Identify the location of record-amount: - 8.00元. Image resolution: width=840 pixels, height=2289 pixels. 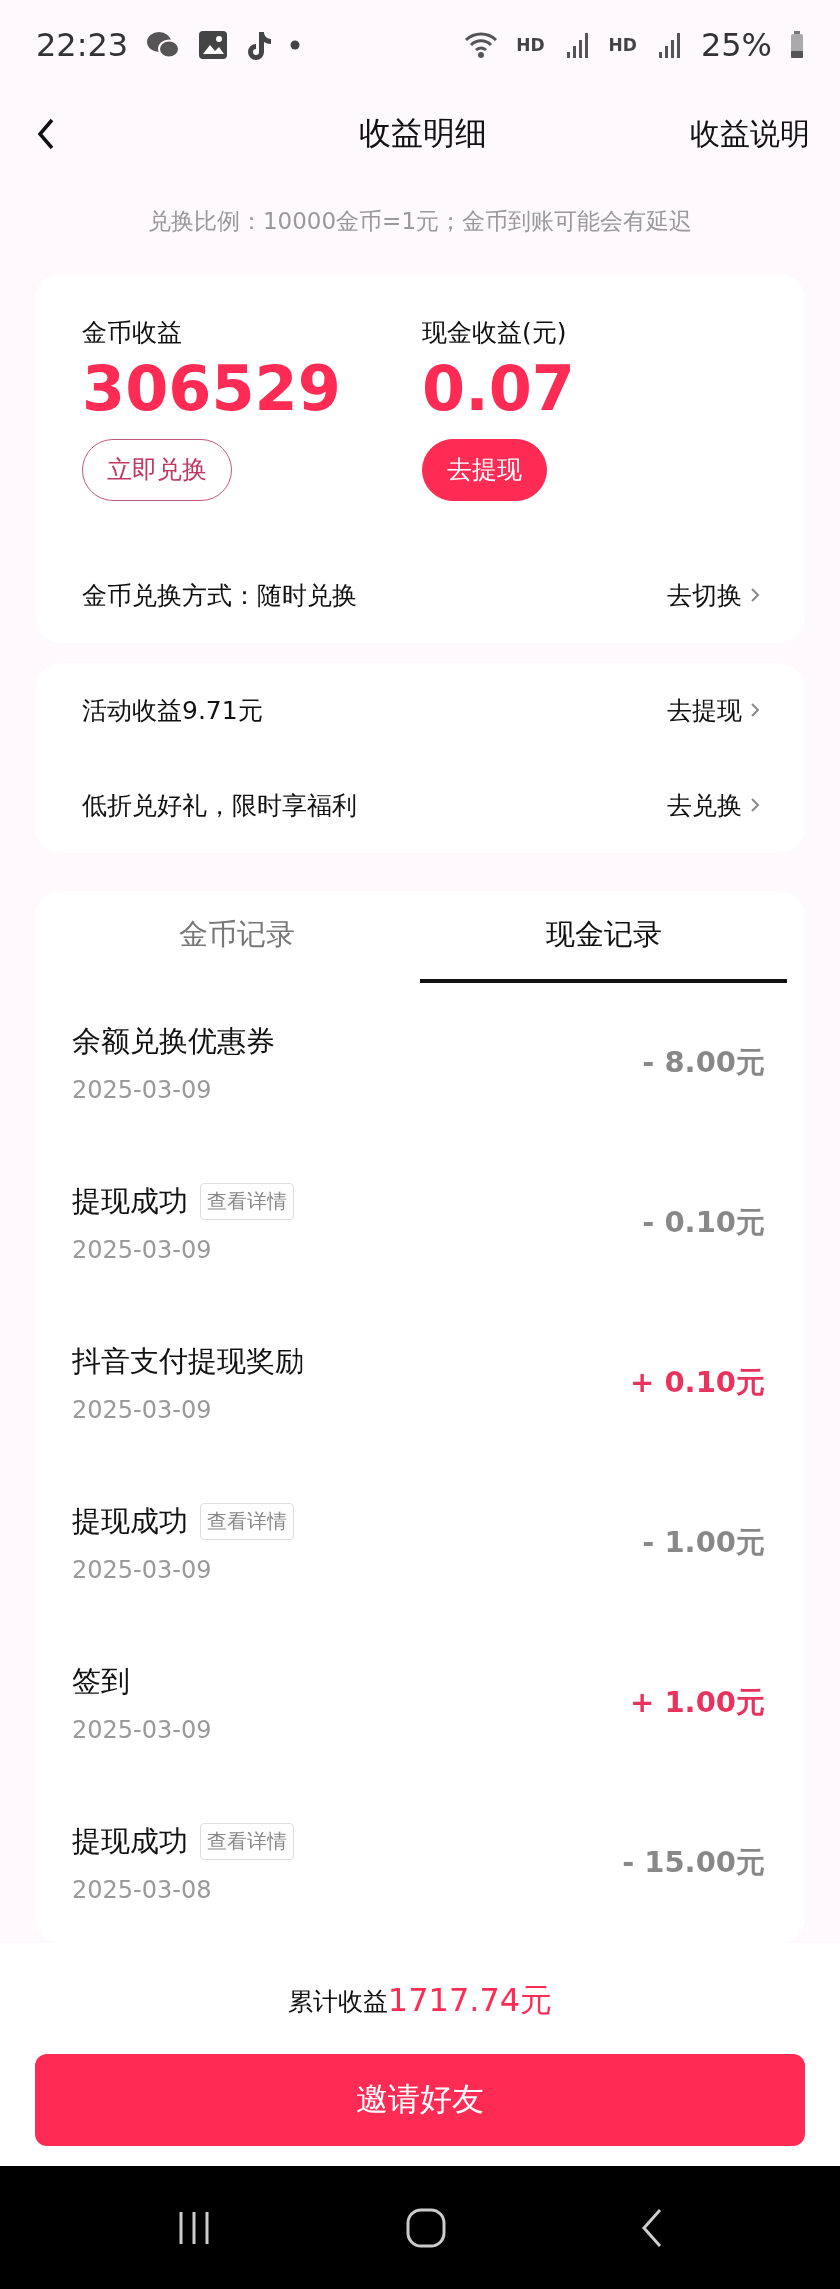
(703, 1062).